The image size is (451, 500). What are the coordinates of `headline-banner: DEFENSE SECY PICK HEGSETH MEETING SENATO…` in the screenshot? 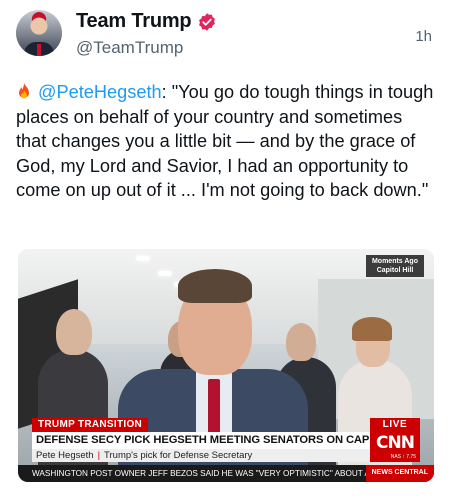 It's located at (202, 440).